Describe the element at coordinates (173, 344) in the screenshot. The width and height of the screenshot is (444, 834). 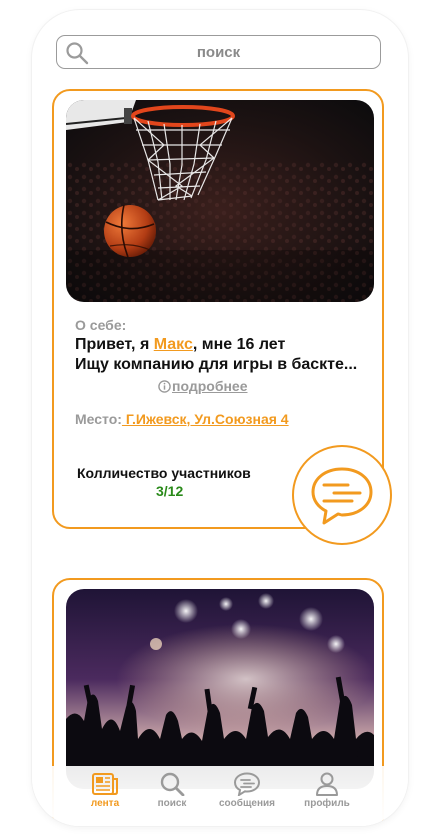
I see `author-name-link: Макс` at that location.